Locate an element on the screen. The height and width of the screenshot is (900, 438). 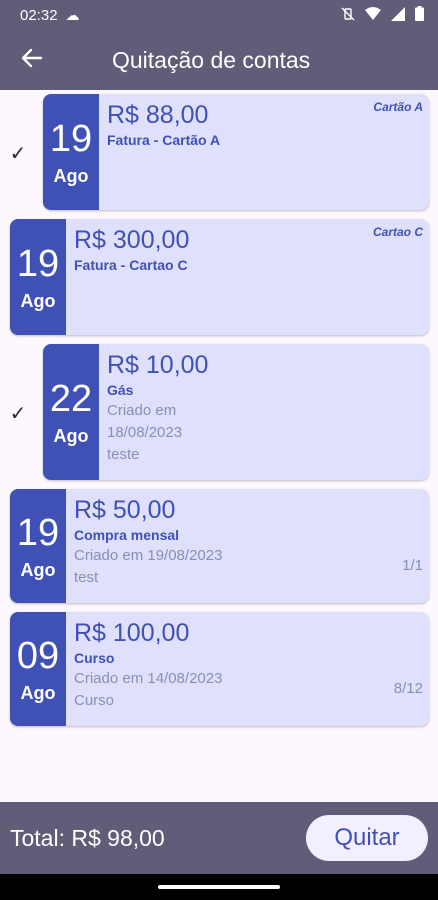
card-tag: Cartão A is located at coordinates (398, 107).